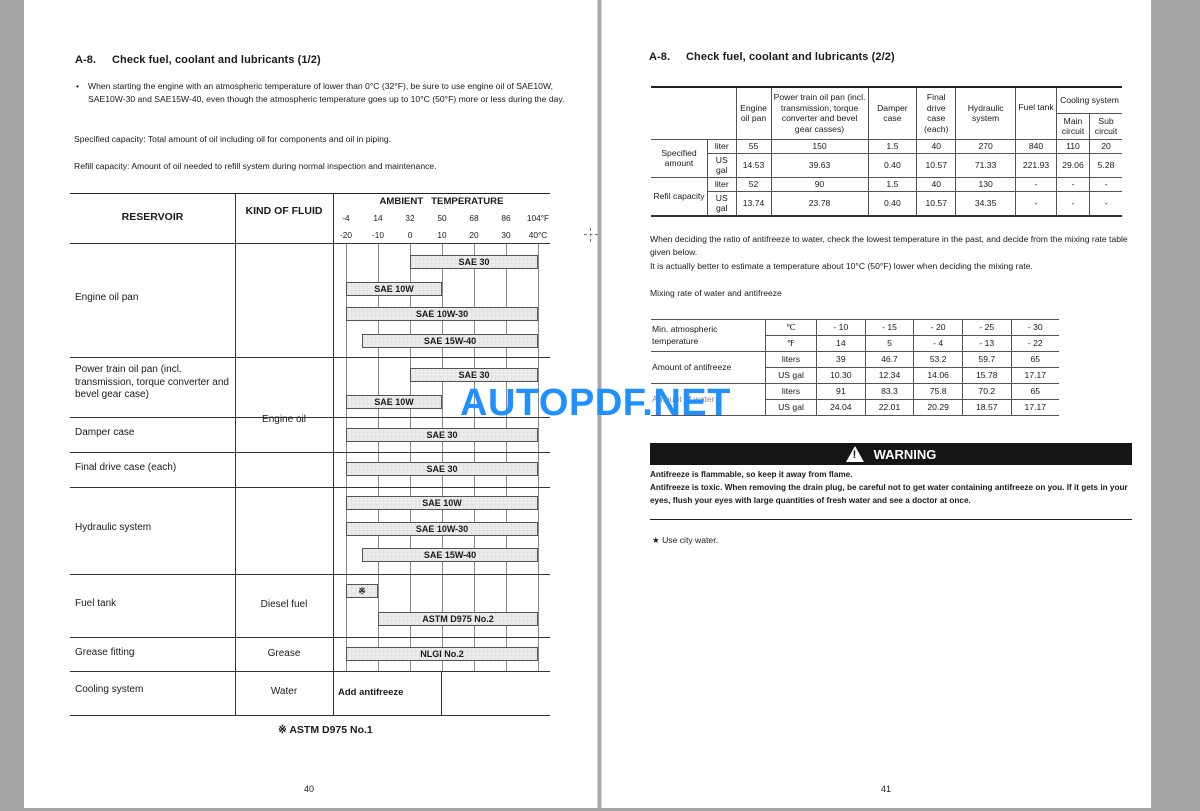 This screenshot has height=811, width=1200. What do you see at coordinates (841, 407) in the screenshot?
I see `value-cell: 24.04` at bounding box center [841, 407].